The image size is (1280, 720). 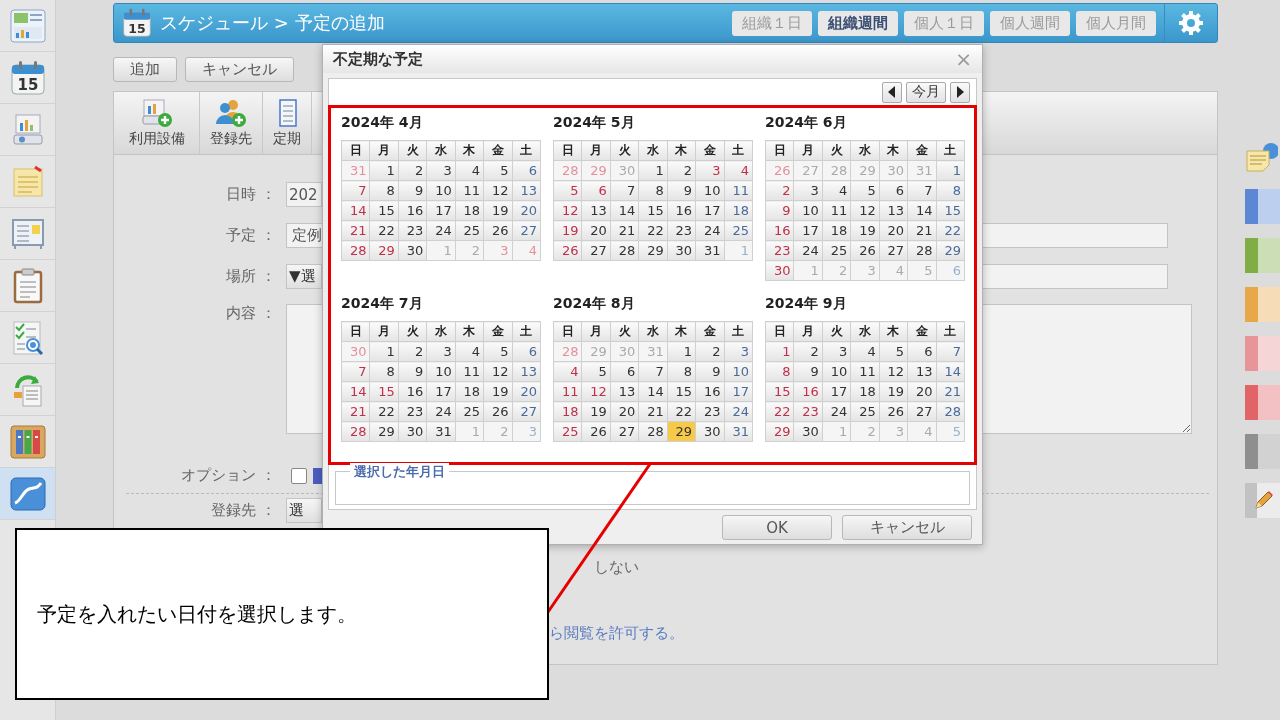 What do you see at coordinates (157, 123) in the screenshot?
I see `toolbar-button: 利用設備` at bounding box center [157, 123].